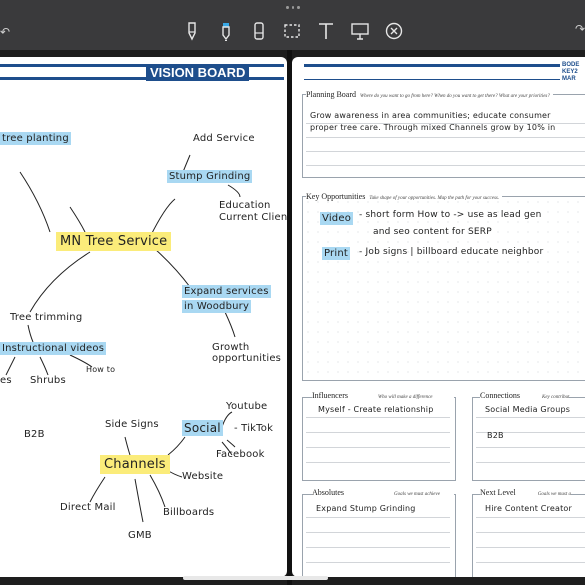 Image resolution: width=585 pixels, height=585 pixels. What do you see at coordinates (451, 252) in the screenshot?
I see `opportunity-print-text: - Job signs | billboard educate neighbor` at bounding box center [451, 252].